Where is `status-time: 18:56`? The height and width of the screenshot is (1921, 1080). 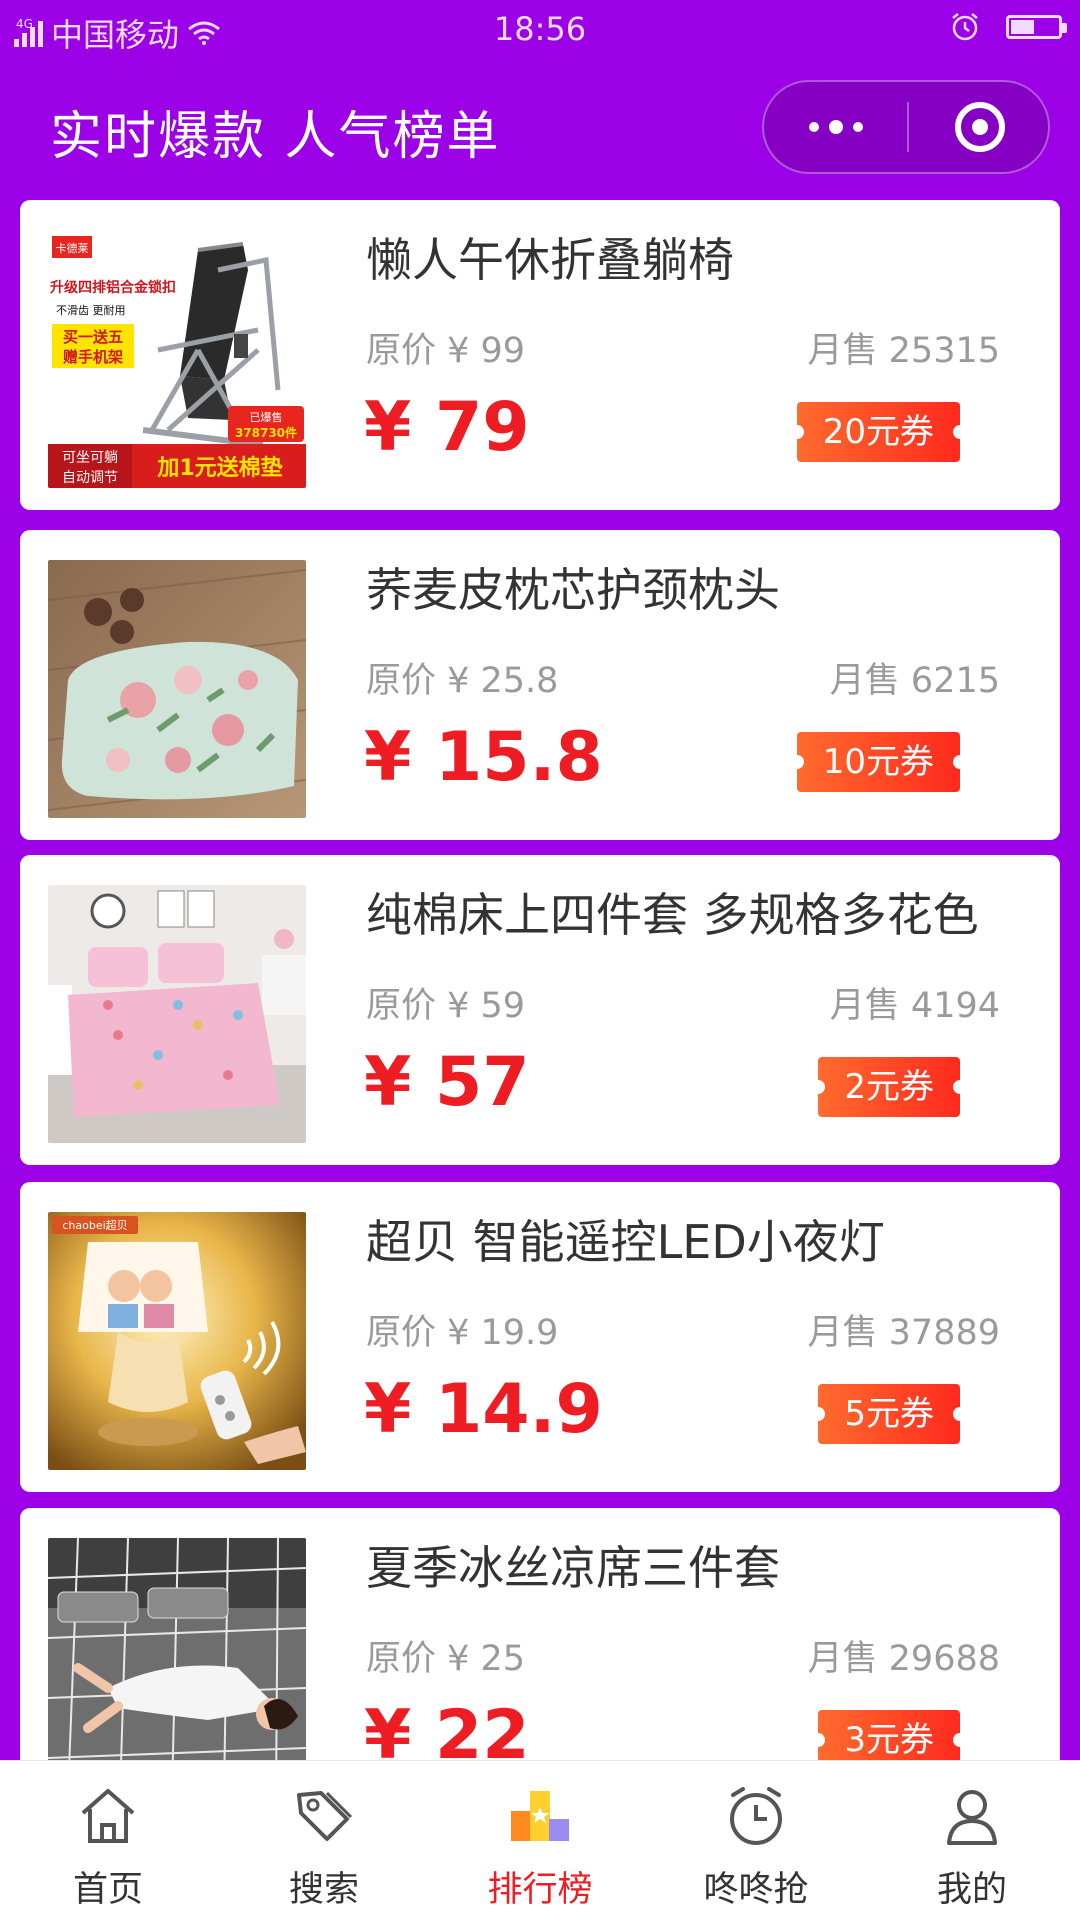
status-time: 18:56 is located at coordinates (540, 29).